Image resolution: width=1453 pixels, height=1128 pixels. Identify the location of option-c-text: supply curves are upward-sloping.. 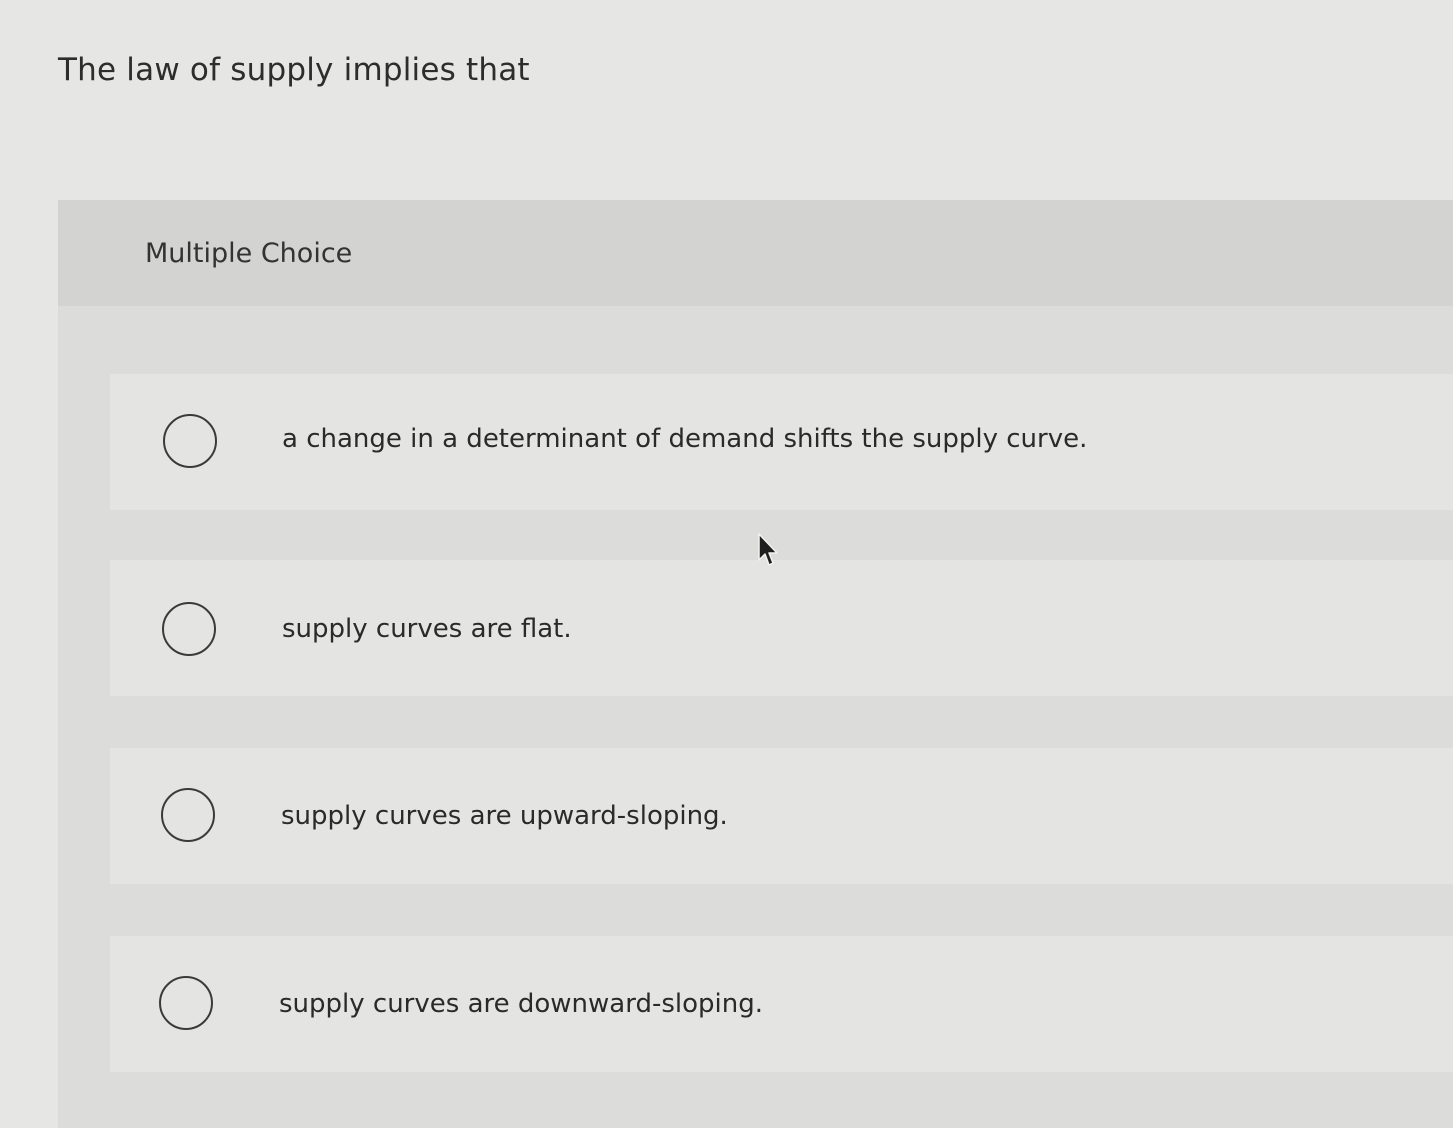
(504, 816).